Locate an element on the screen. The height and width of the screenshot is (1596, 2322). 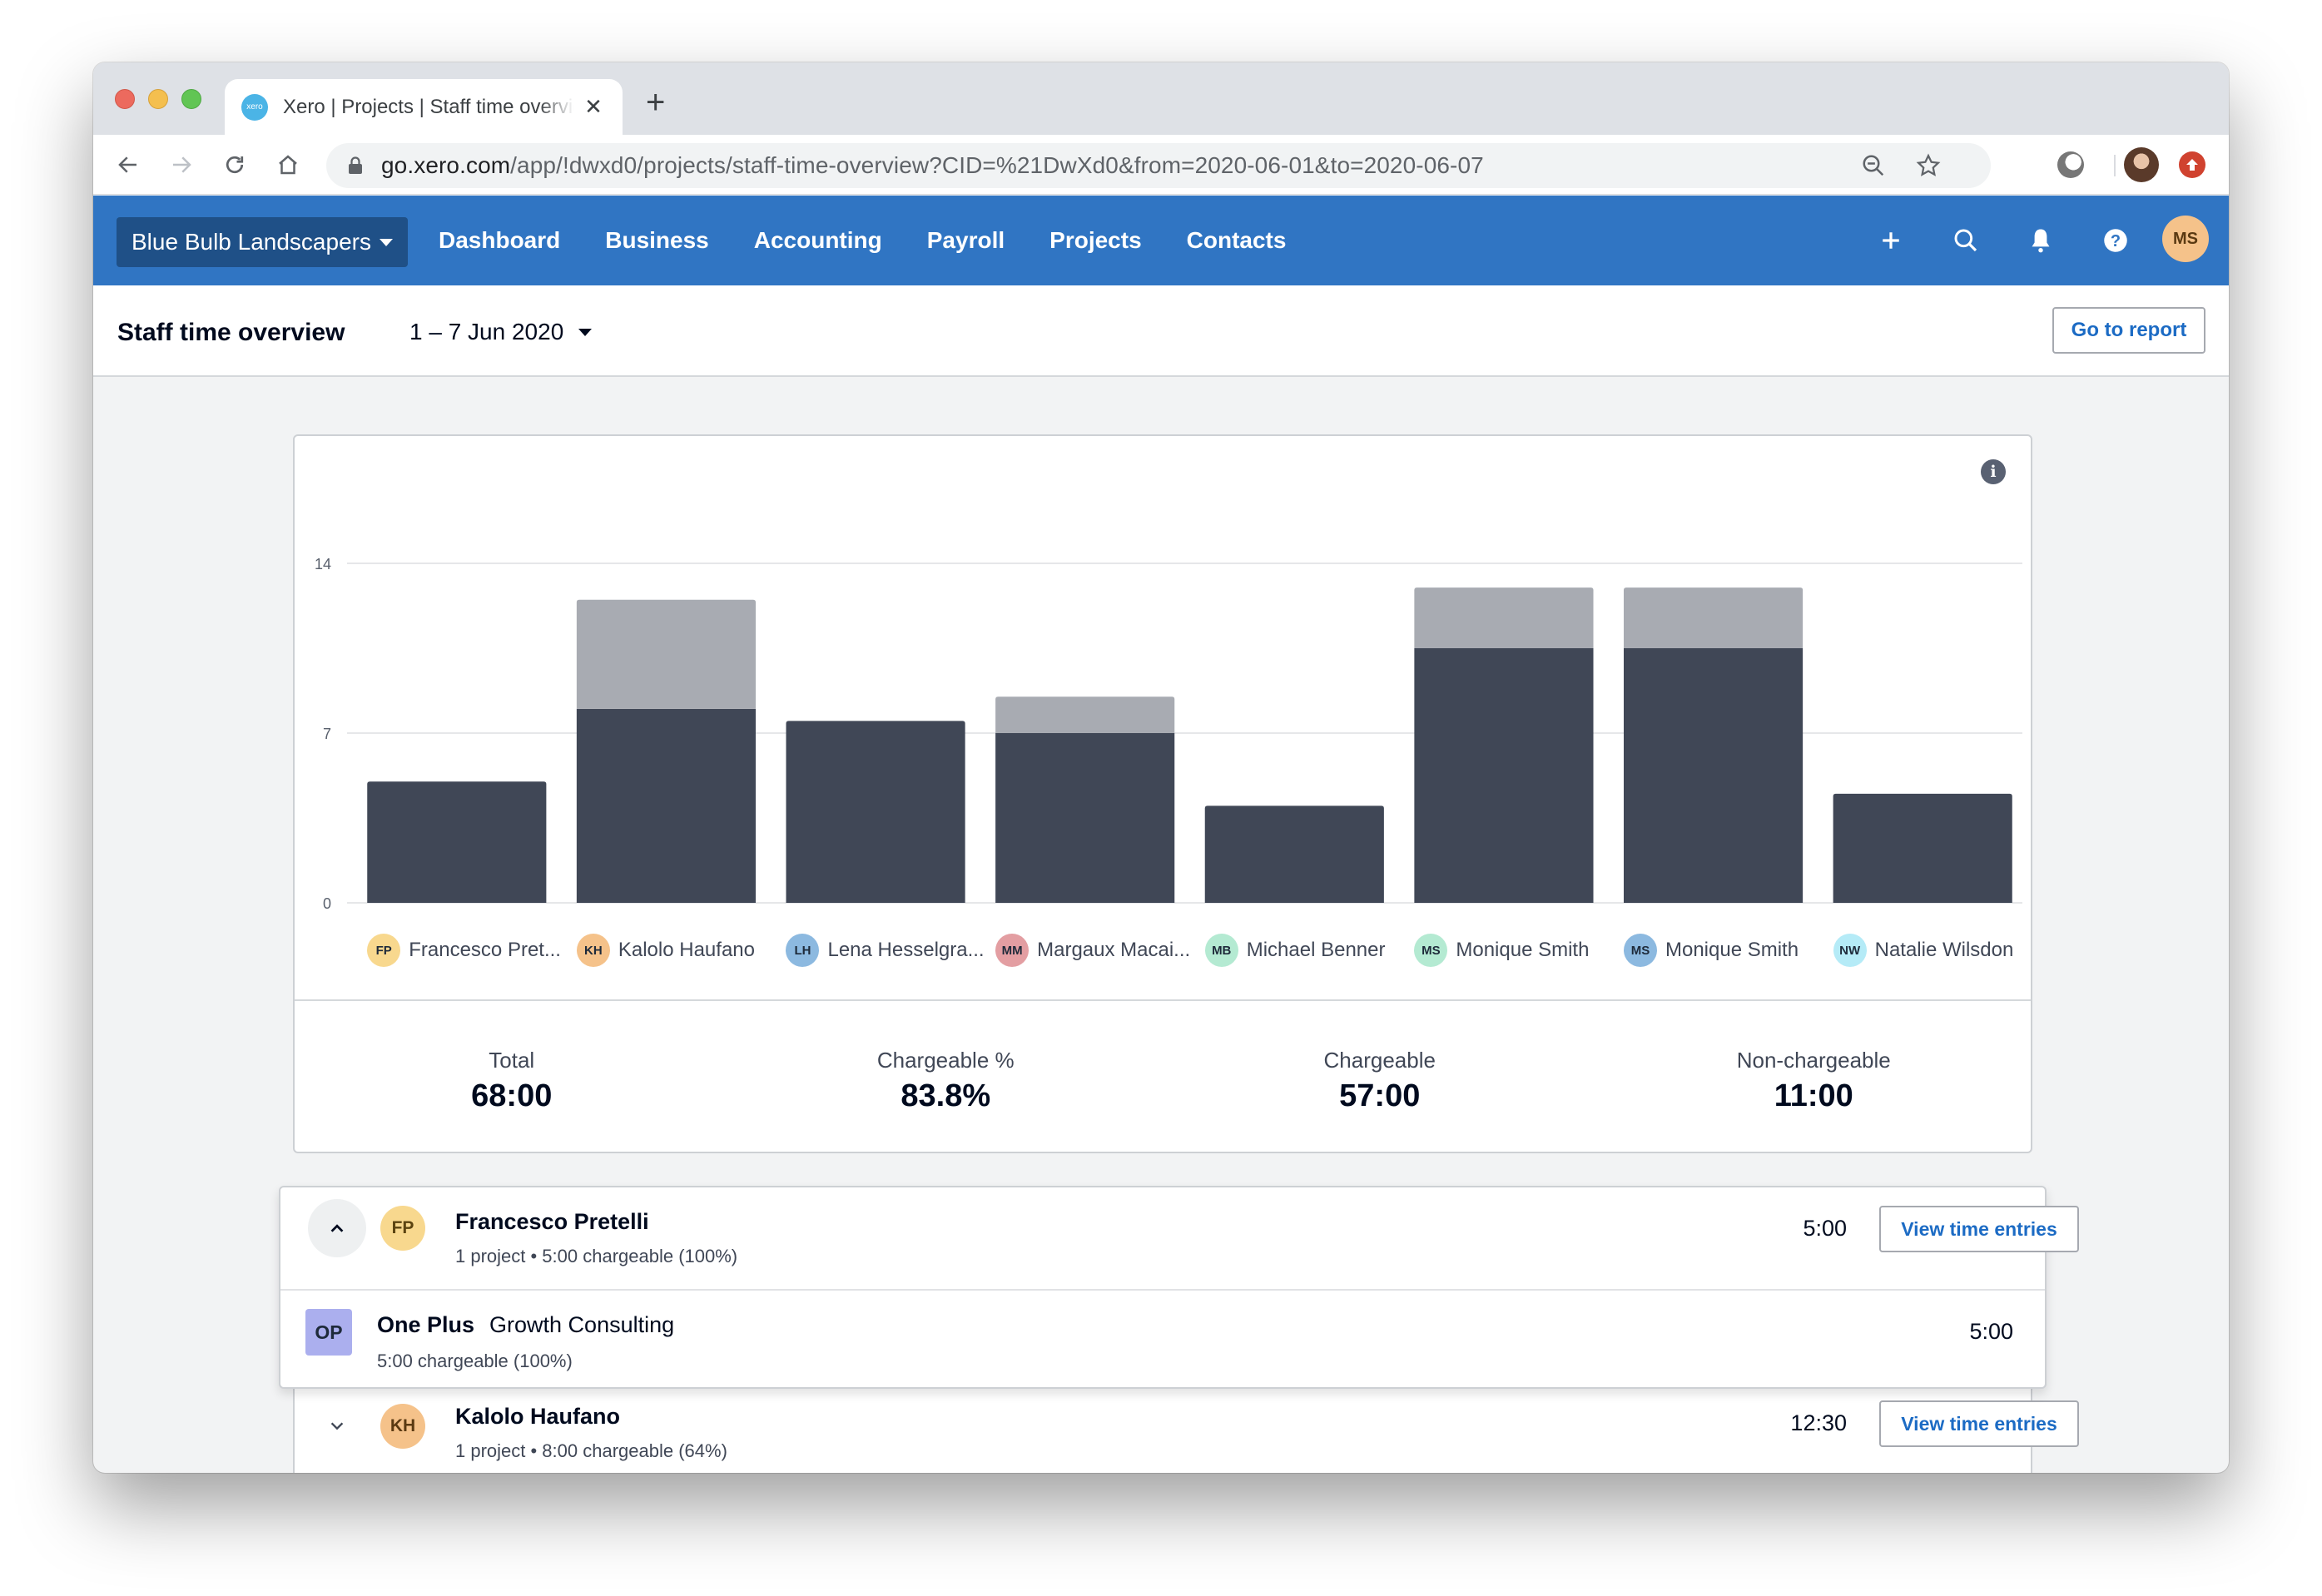
arrow-left-icon is located at coordinates (127, 164).